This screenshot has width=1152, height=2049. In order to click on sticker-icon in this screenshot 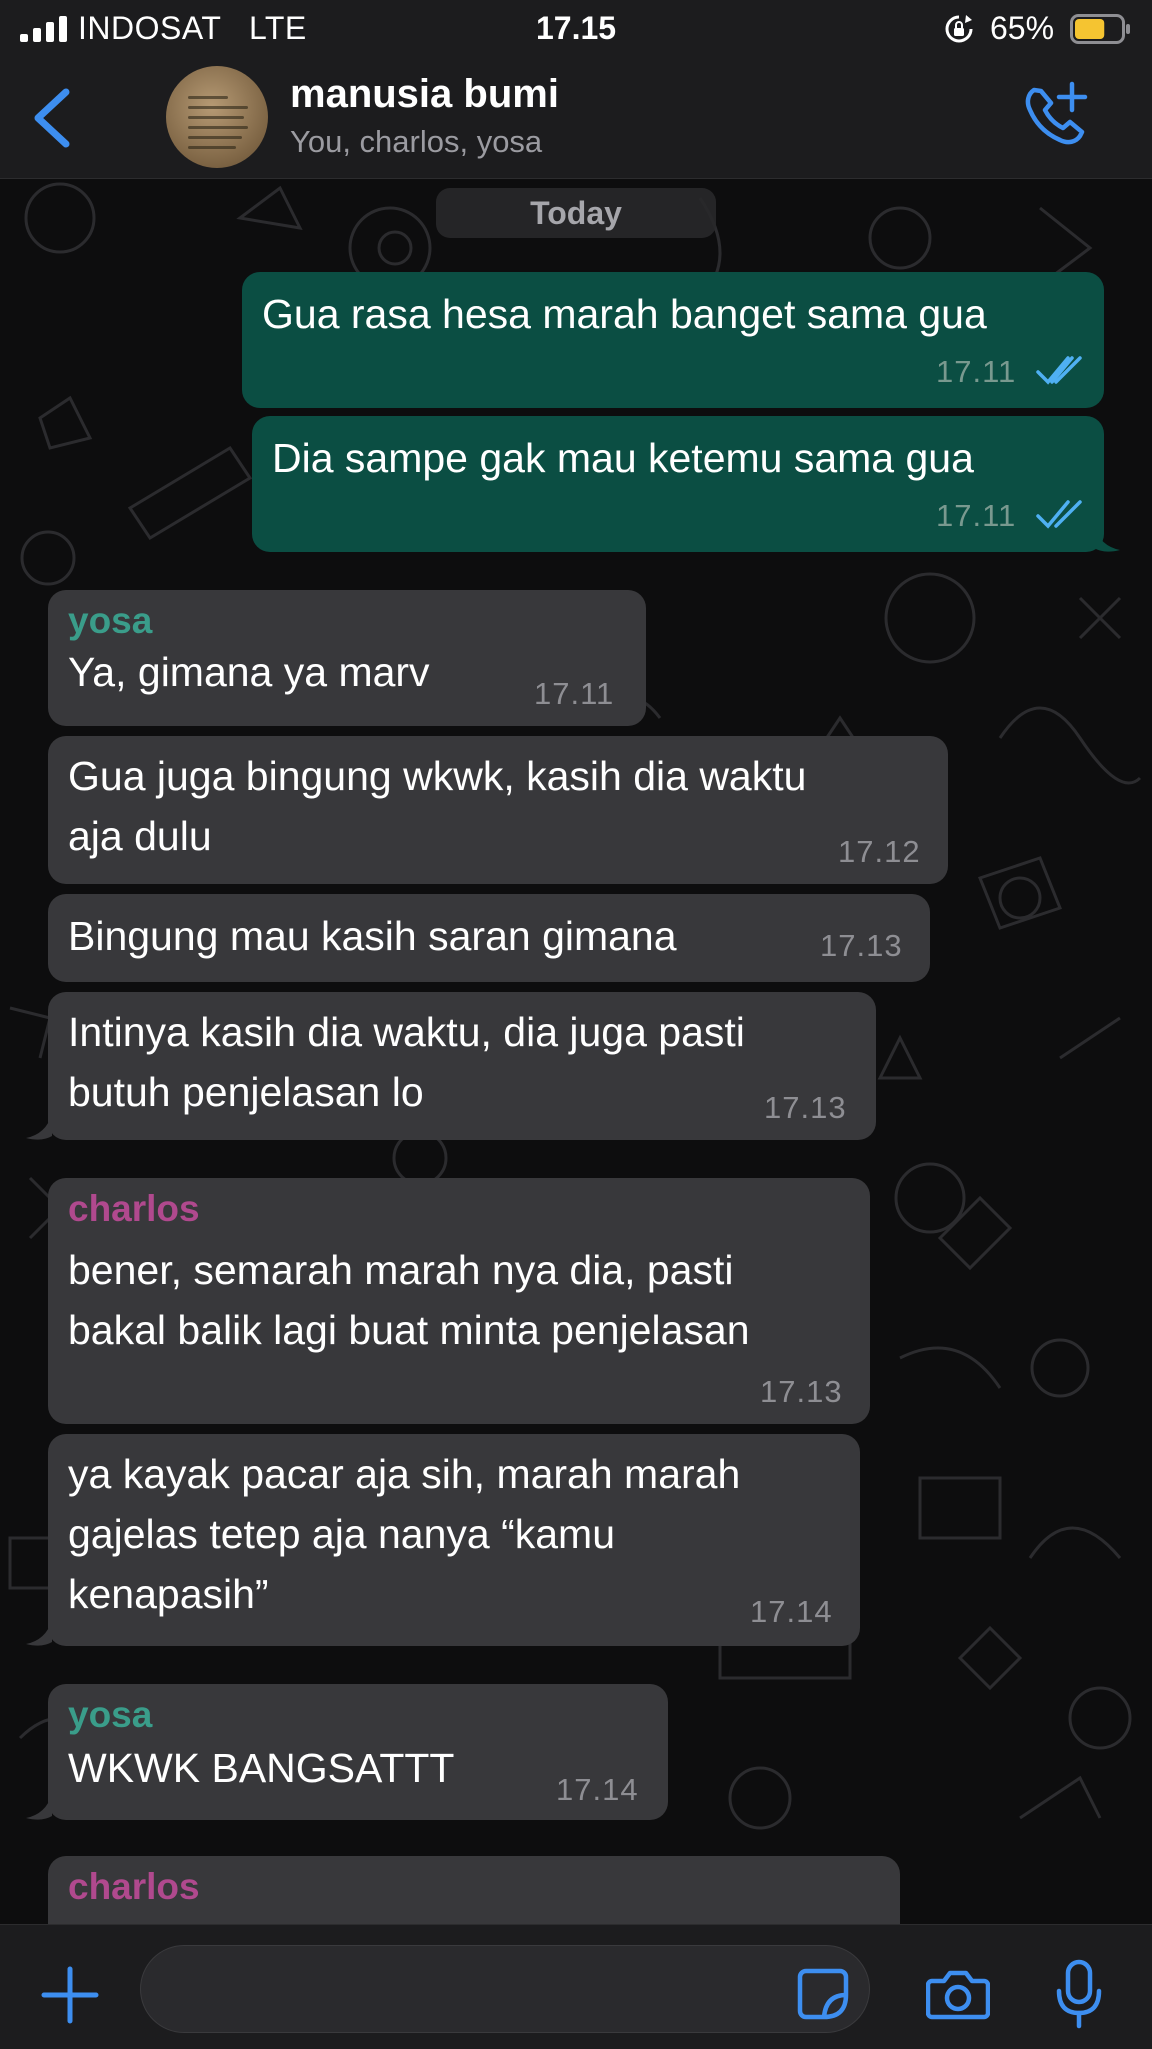, I will do `click(823, 1994)`.